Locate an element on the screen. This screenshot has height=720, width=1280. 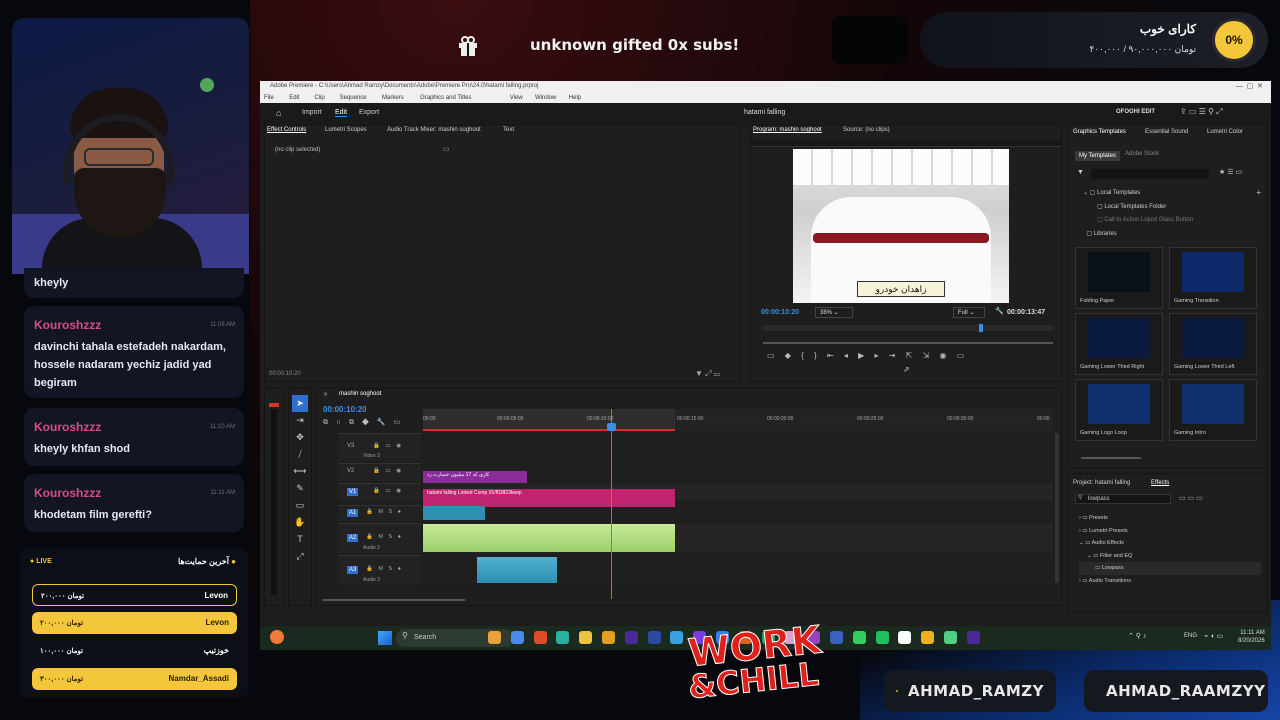
tab-project: Project: hatami falling is located at coordinates (1101, 483).